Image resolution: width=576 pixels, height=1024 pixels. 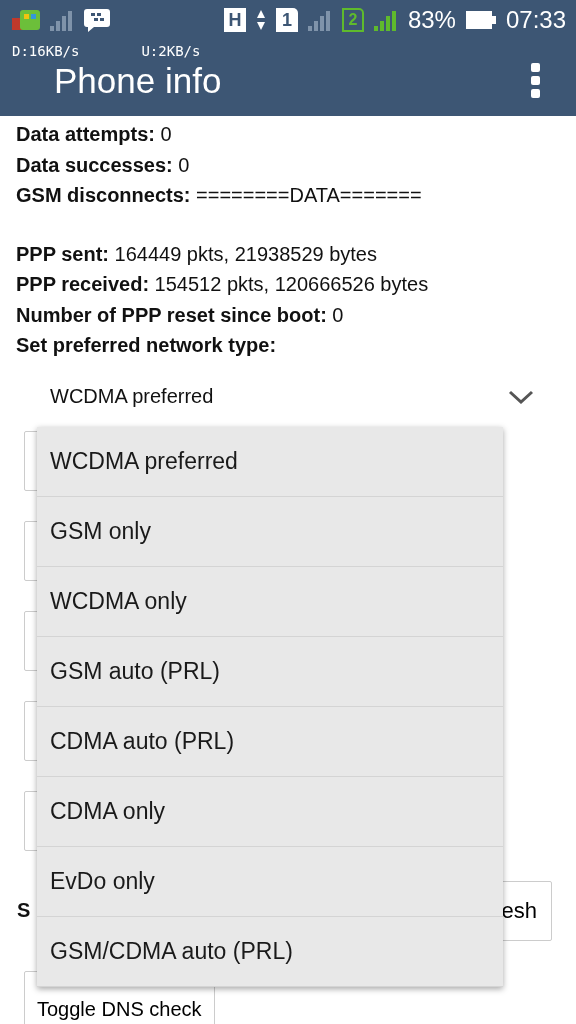 I want to click on info-line: Data attempts: 0, so click(x=94, y=134).